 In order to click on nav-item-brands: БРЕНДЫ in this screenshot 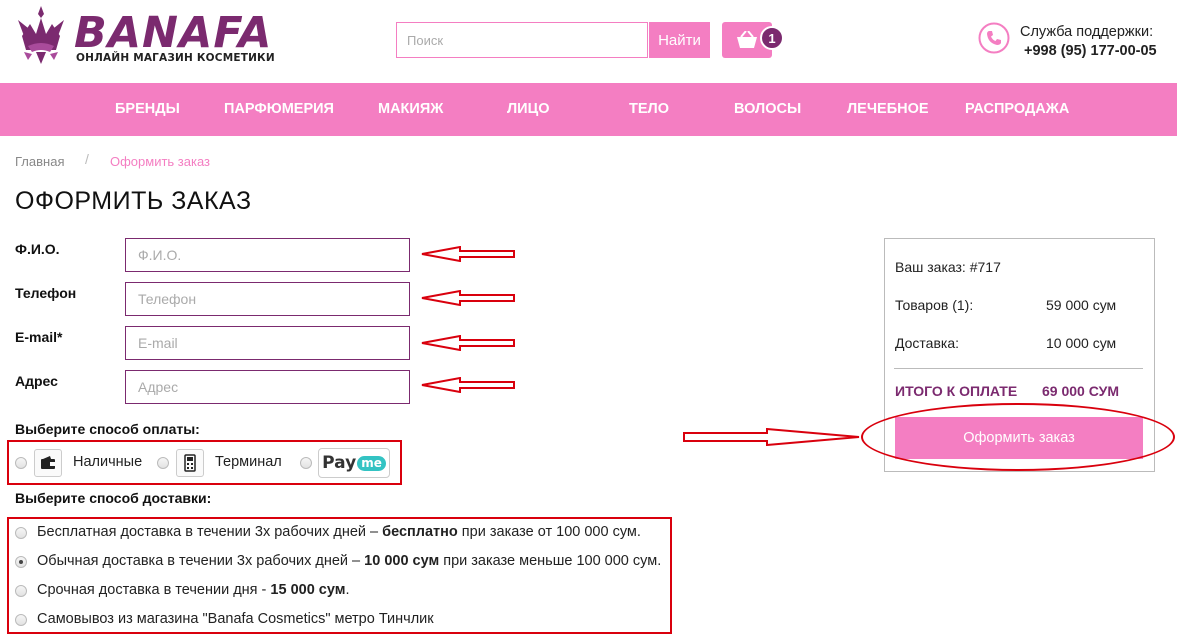, I will do `click(147, 109)`.